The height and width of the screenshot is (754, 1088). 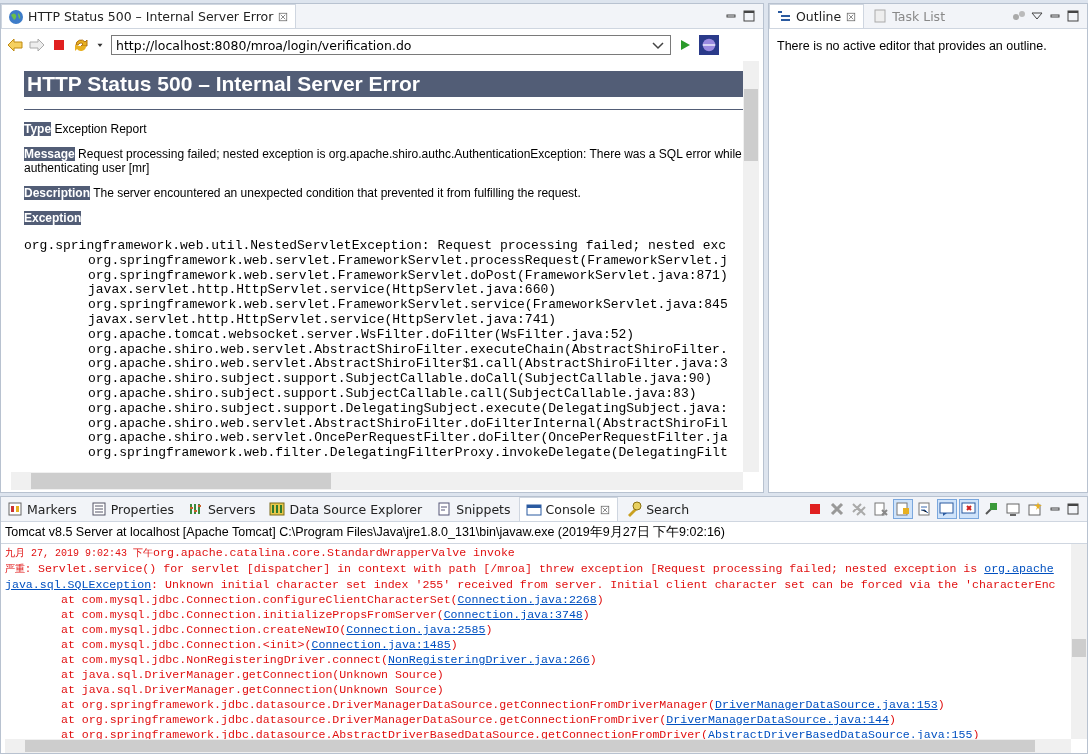 I want to click on scroll-lock-button, so click(x=903, y=509).